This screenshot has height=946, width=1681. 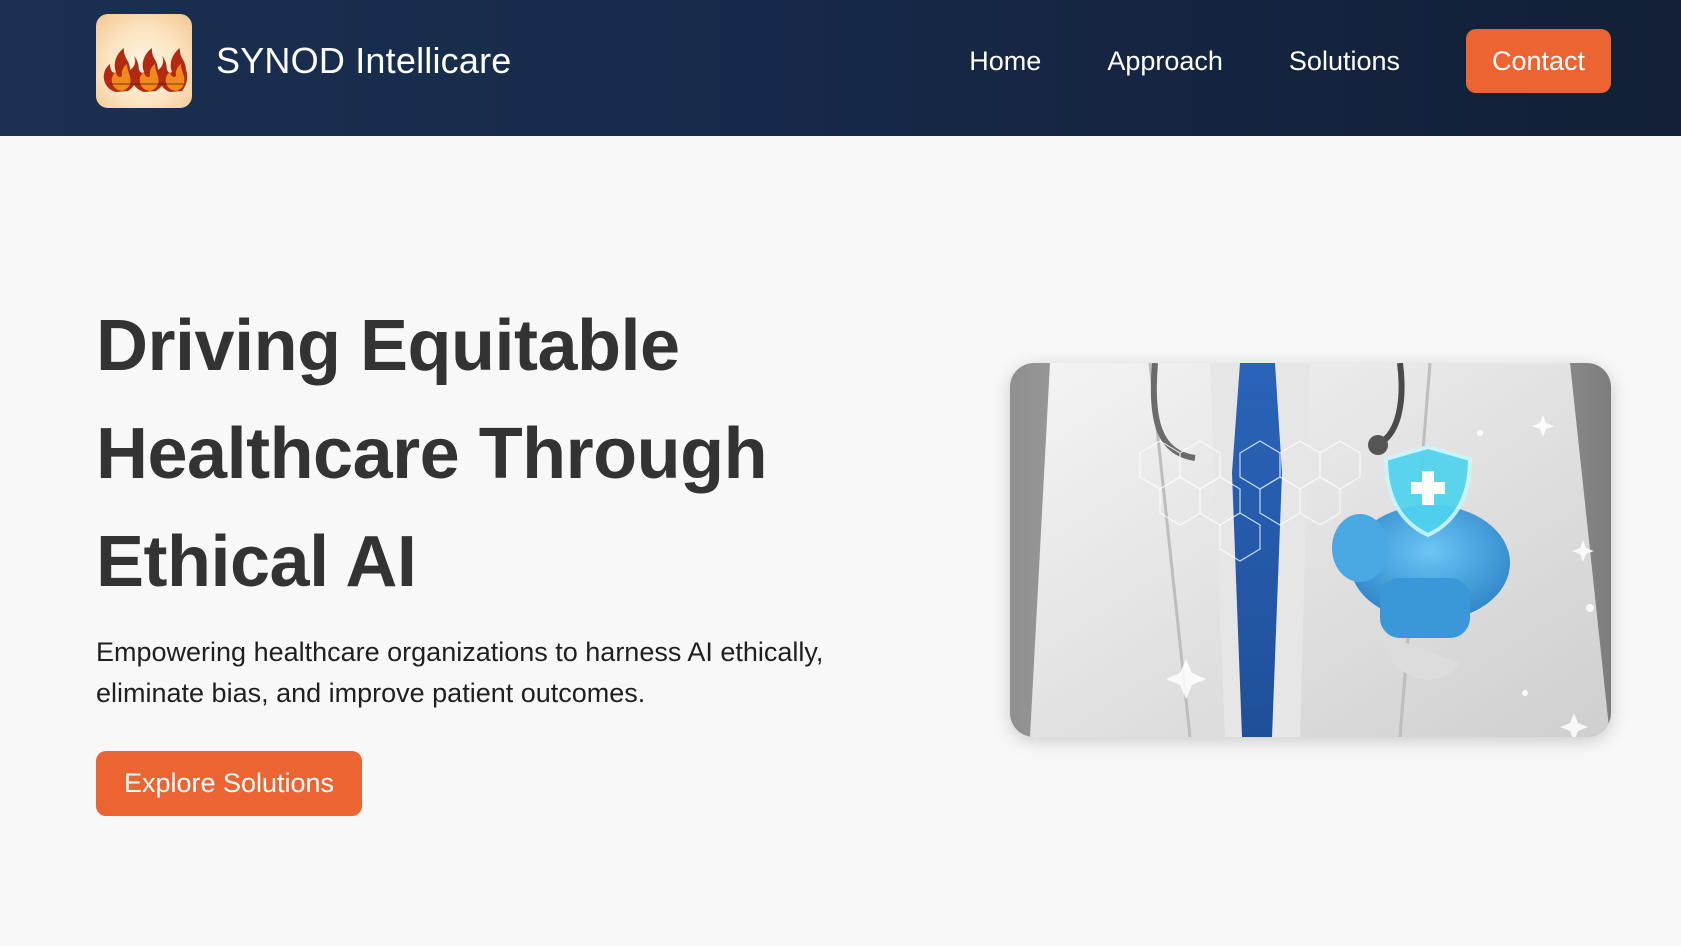 What do you see at coordinates (1310, 550) in the screenshot?
I see `doctor-shield-image` at bounding box center [1310, 550].